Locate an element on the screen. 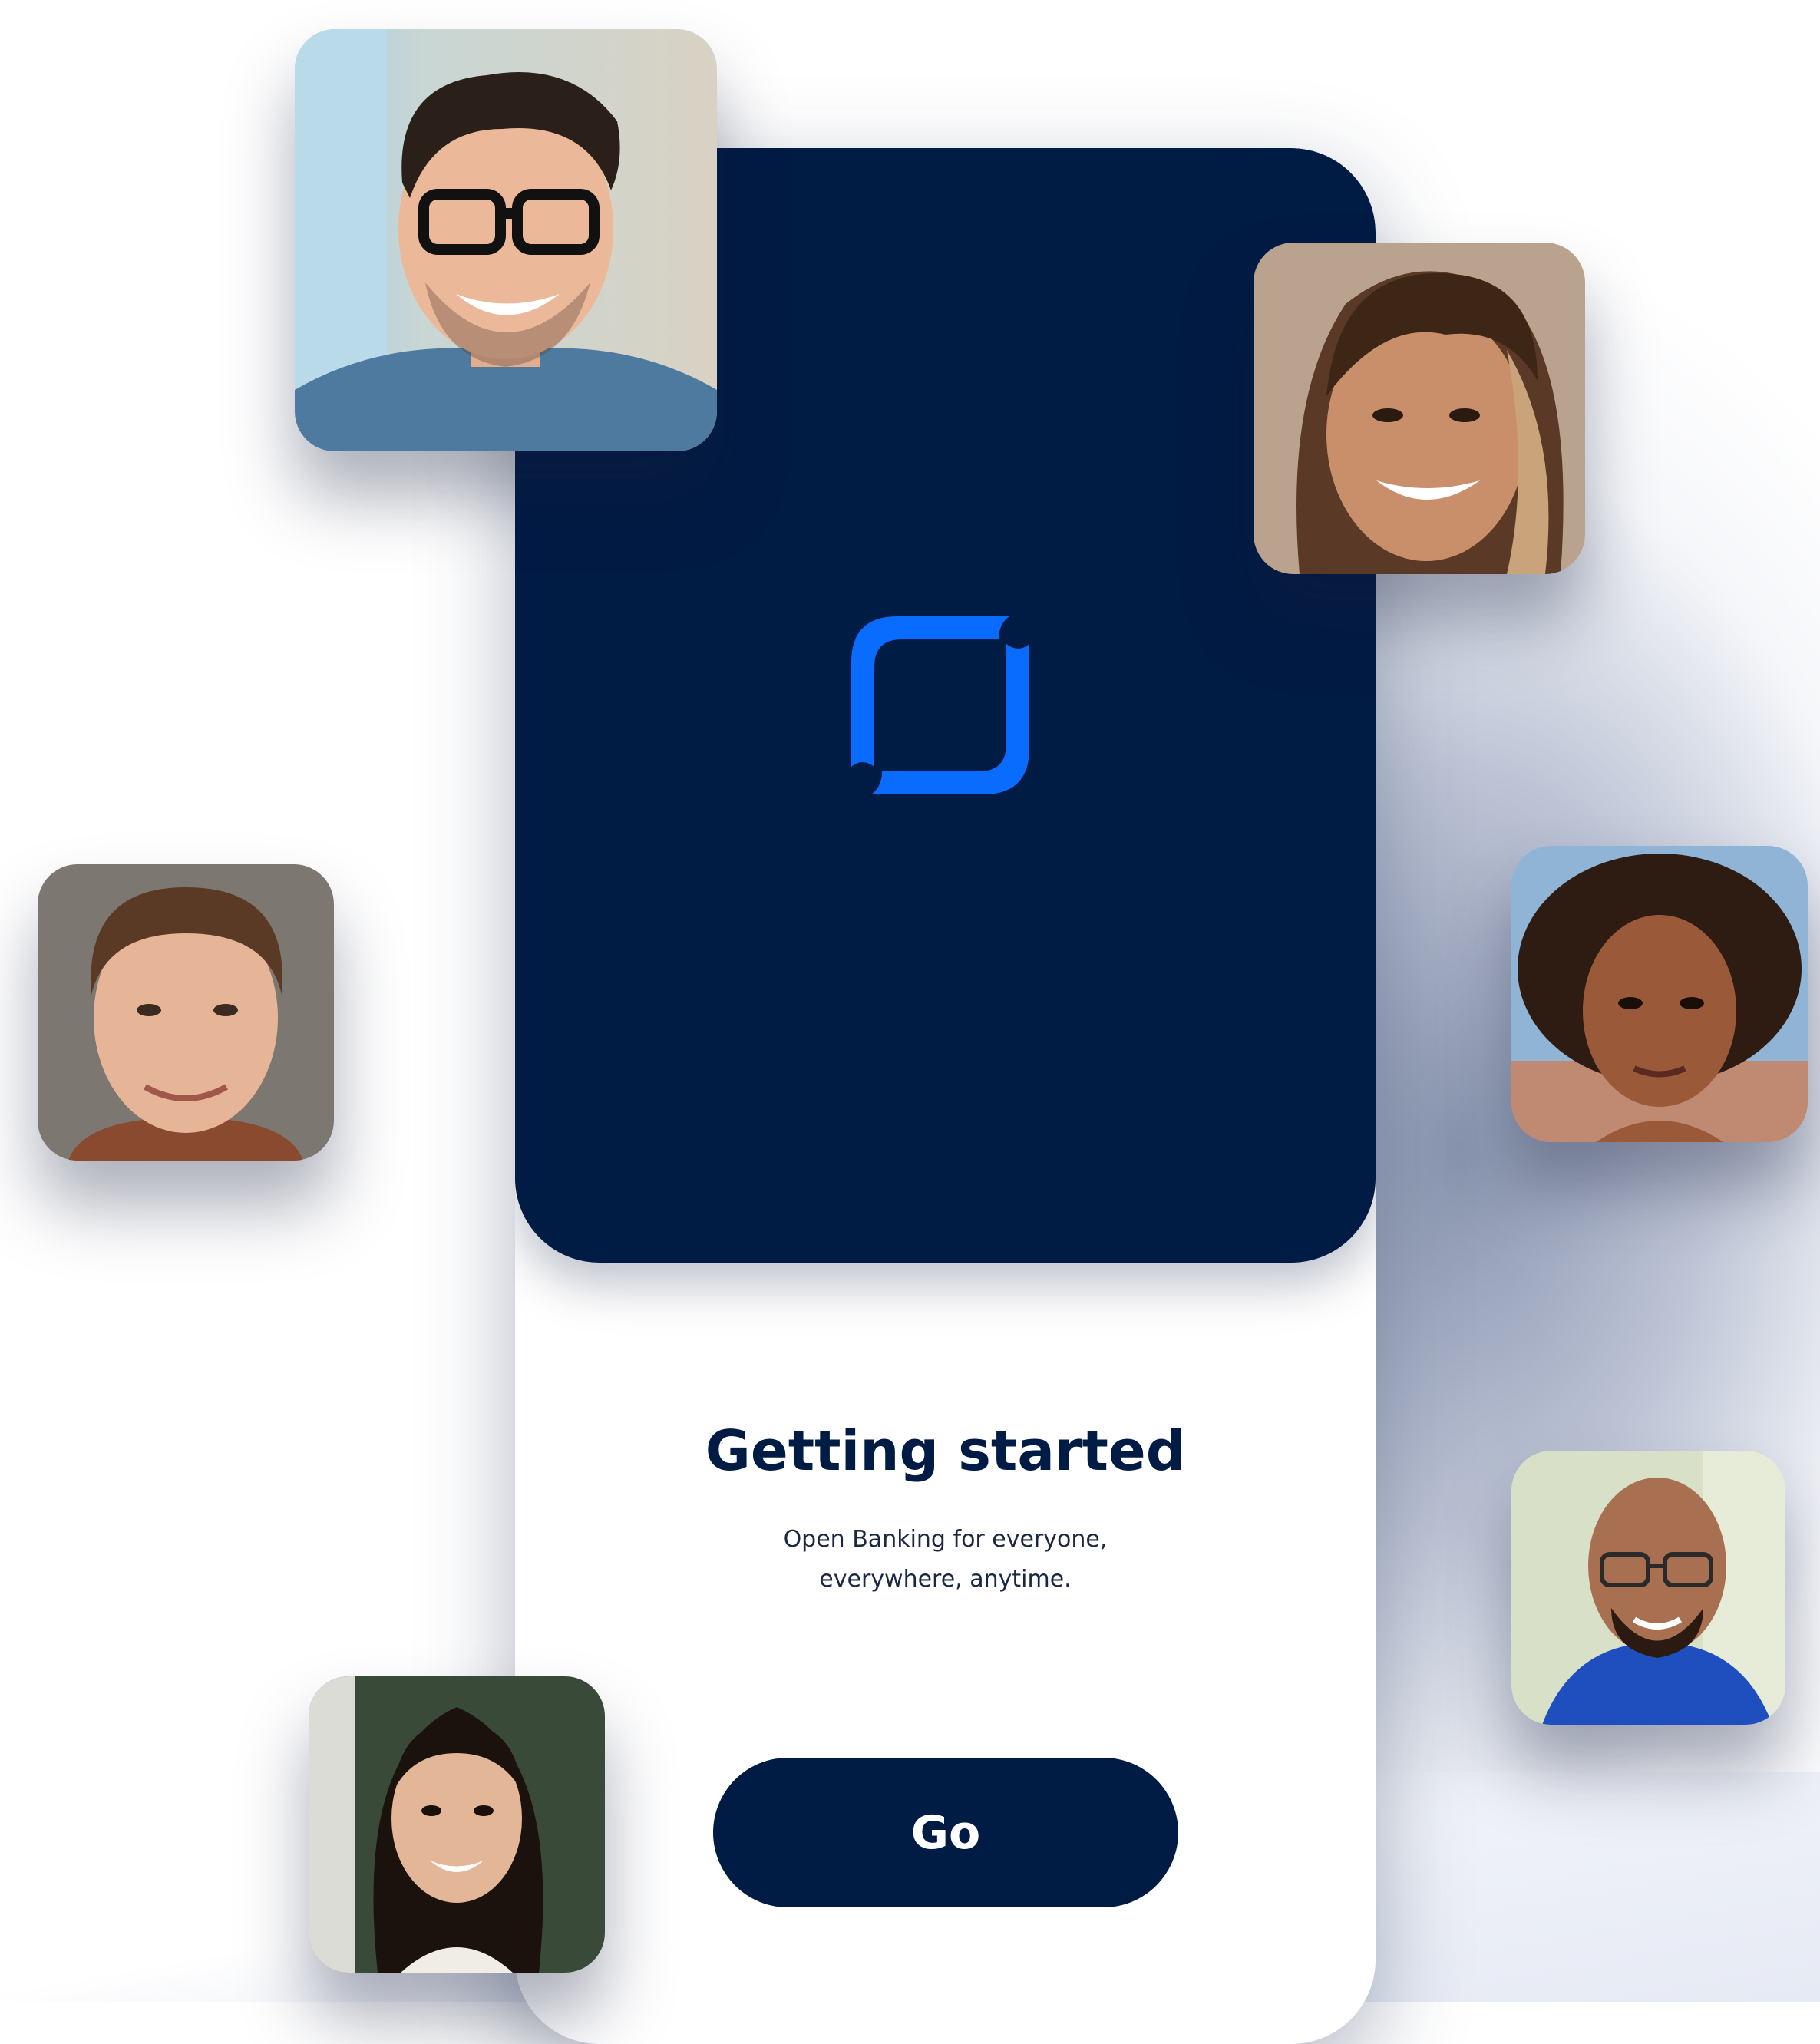 The image size is (1820, 2044). man-glasses-avatar is located at coordinates (506, 240).